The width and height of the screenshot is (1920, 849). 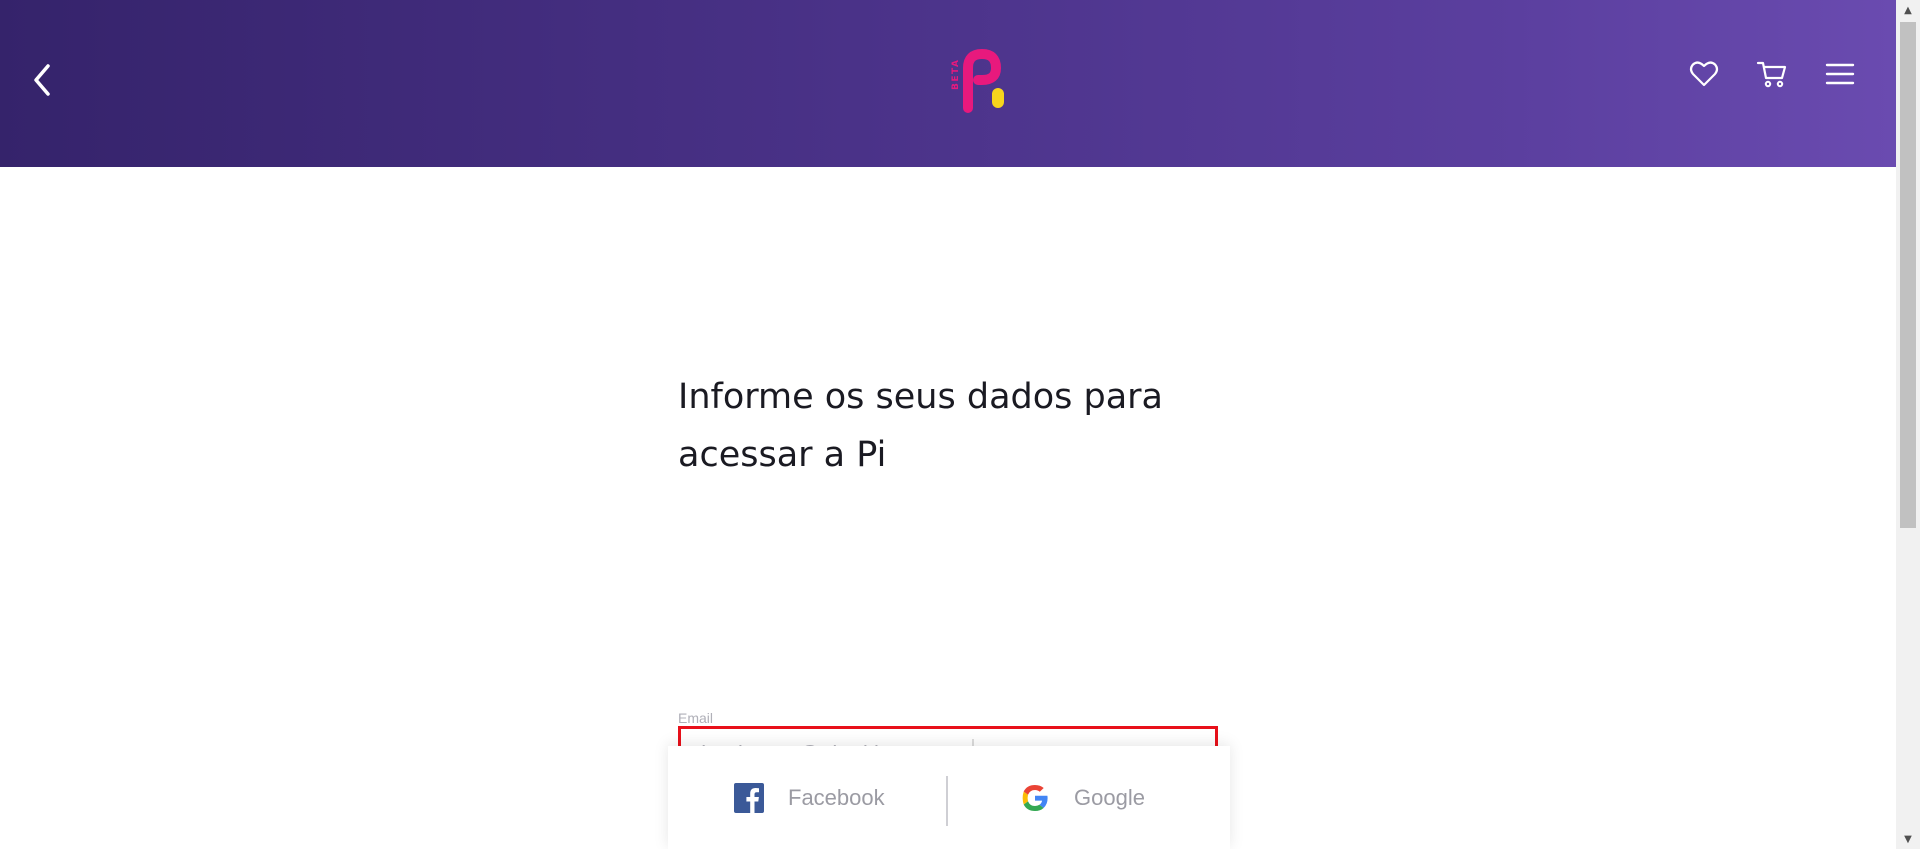 I want to click on facebook-login-button: Facebook, so click(x=809, y=797).